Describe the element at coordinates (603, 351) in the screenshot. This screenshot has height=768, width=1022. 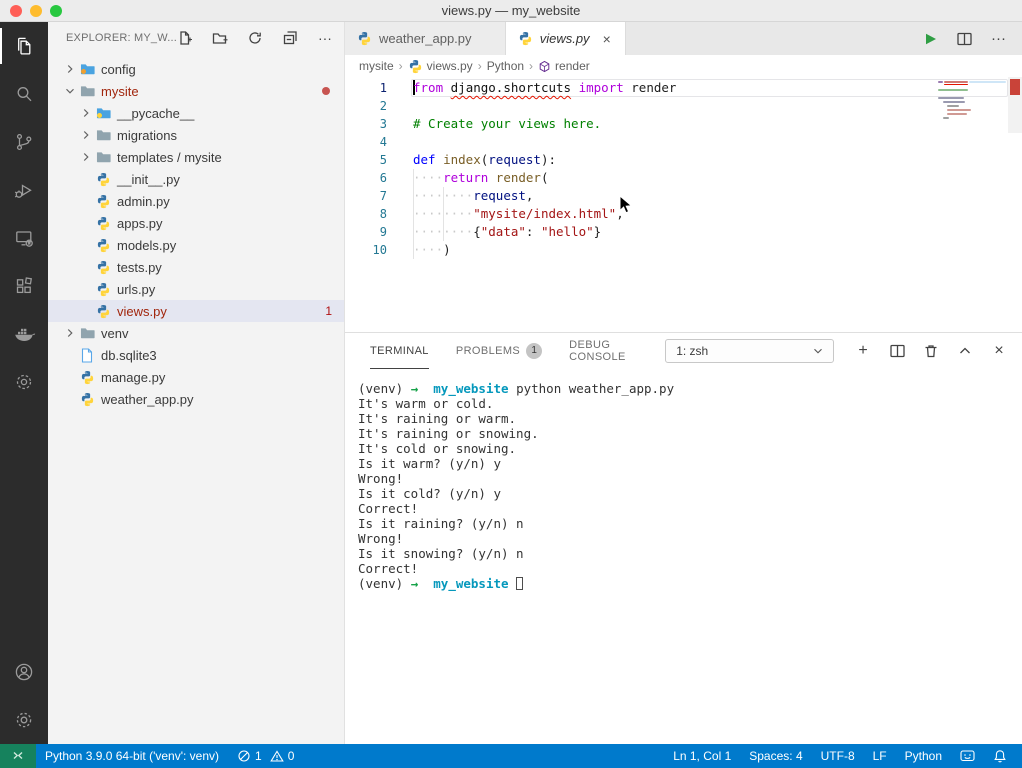
I see `panel-tab-debug-console: DEBUG CONSOLE` at that location.